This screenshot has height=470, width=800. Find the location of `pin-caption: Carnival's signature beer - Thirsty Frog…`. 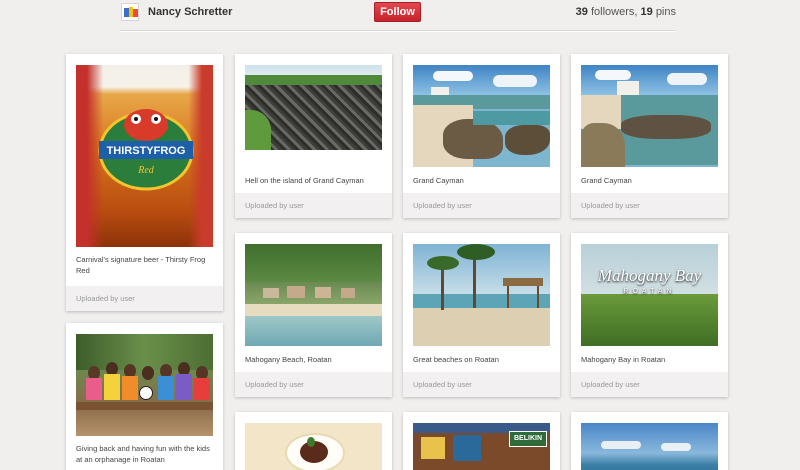

pin-caption: Carnival's signature beer - Thirsty Frog… is located at coordinates (141, 265).